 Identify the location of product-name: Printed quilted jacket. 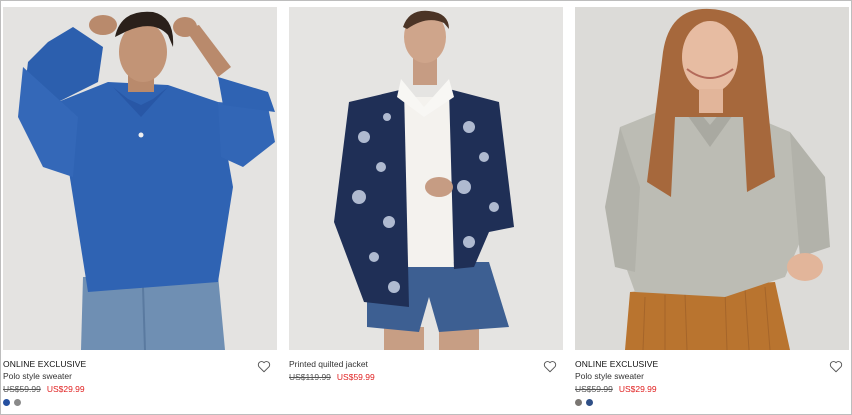
(426, 364).